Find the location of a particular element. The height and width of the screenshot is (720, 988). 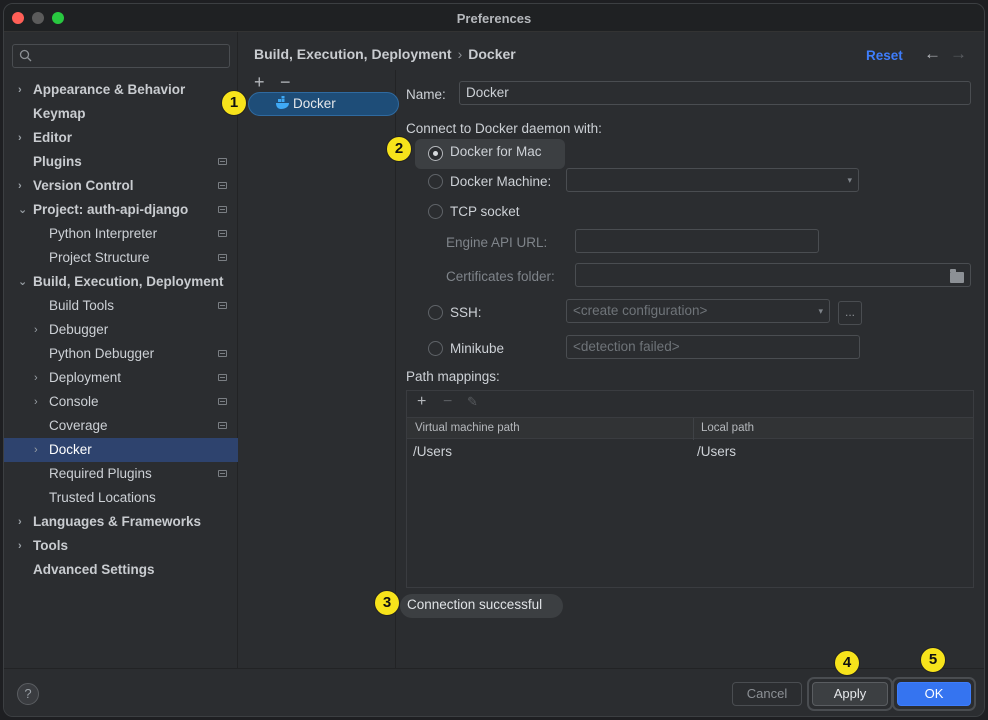

sidebar-item-project-structure: Project Structure is located at coordinates (121, 258).